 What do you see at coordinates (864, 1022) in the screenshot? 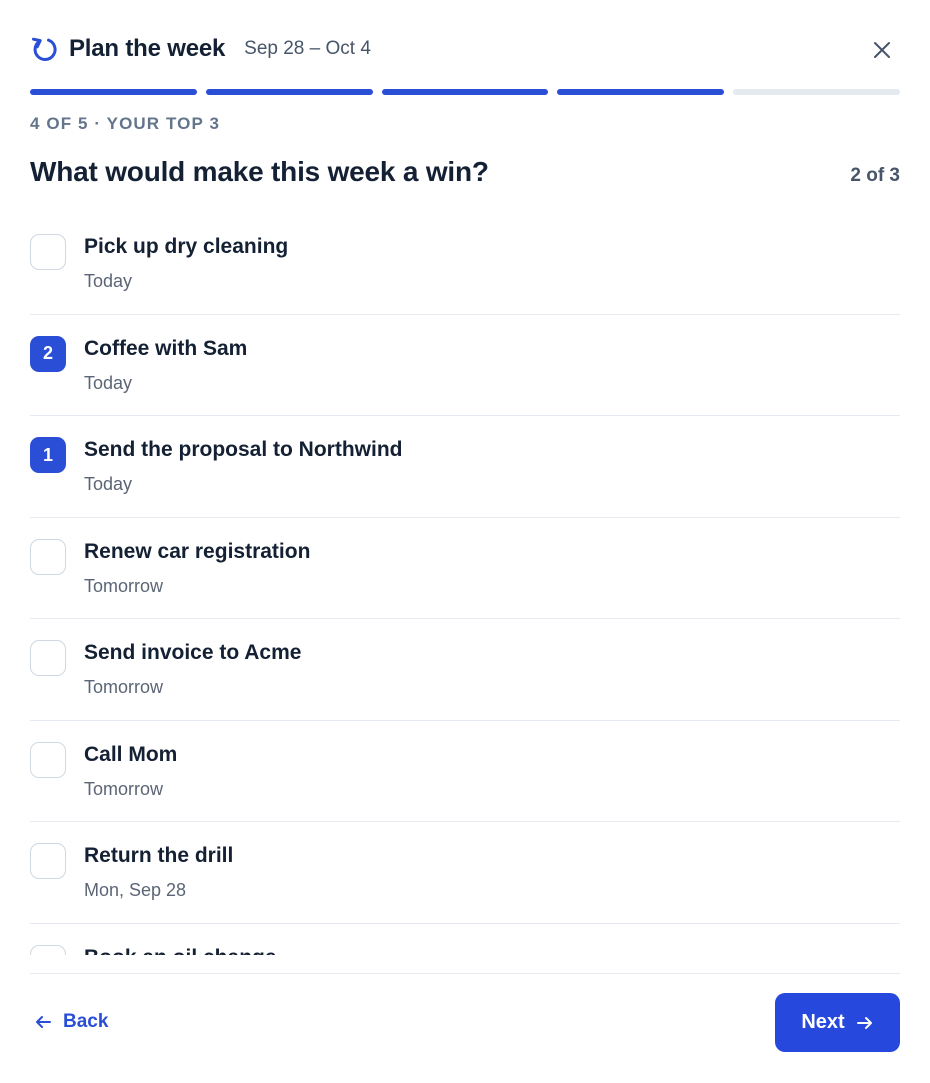
I see `arrow-right-icon` at bounding box center [864, 1022].